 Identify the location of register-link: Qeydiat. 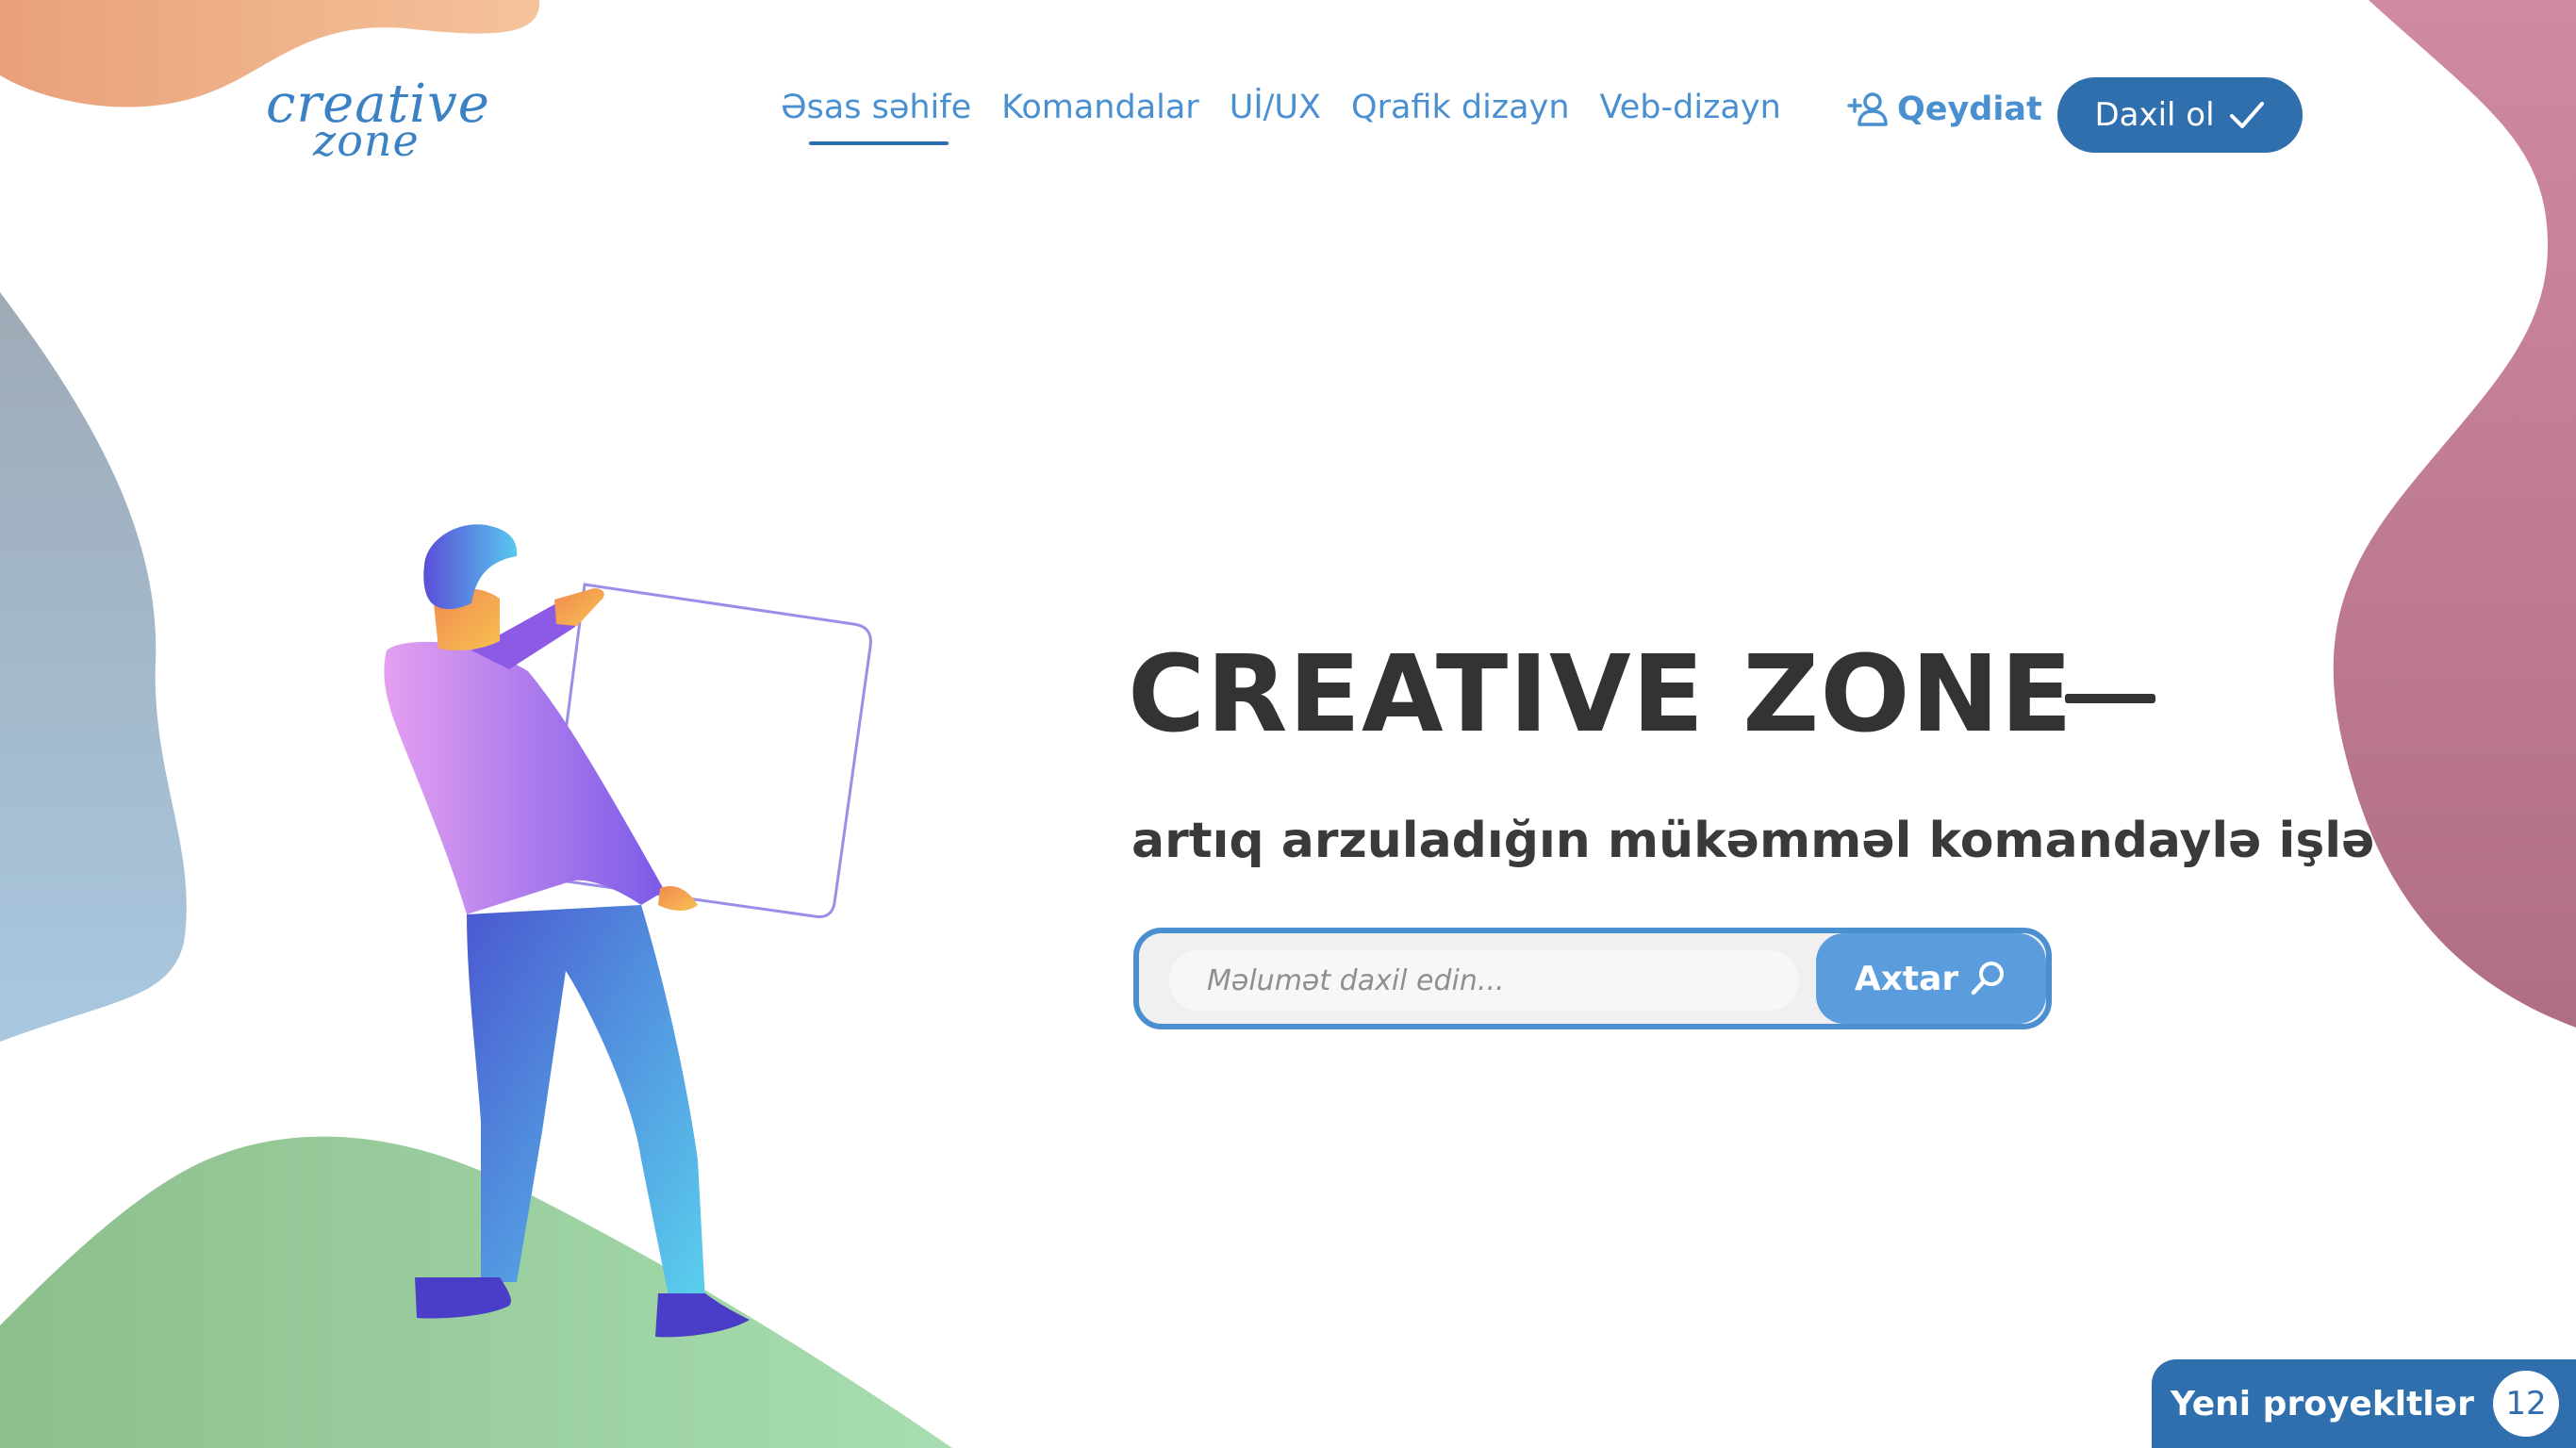
(1944, 109).